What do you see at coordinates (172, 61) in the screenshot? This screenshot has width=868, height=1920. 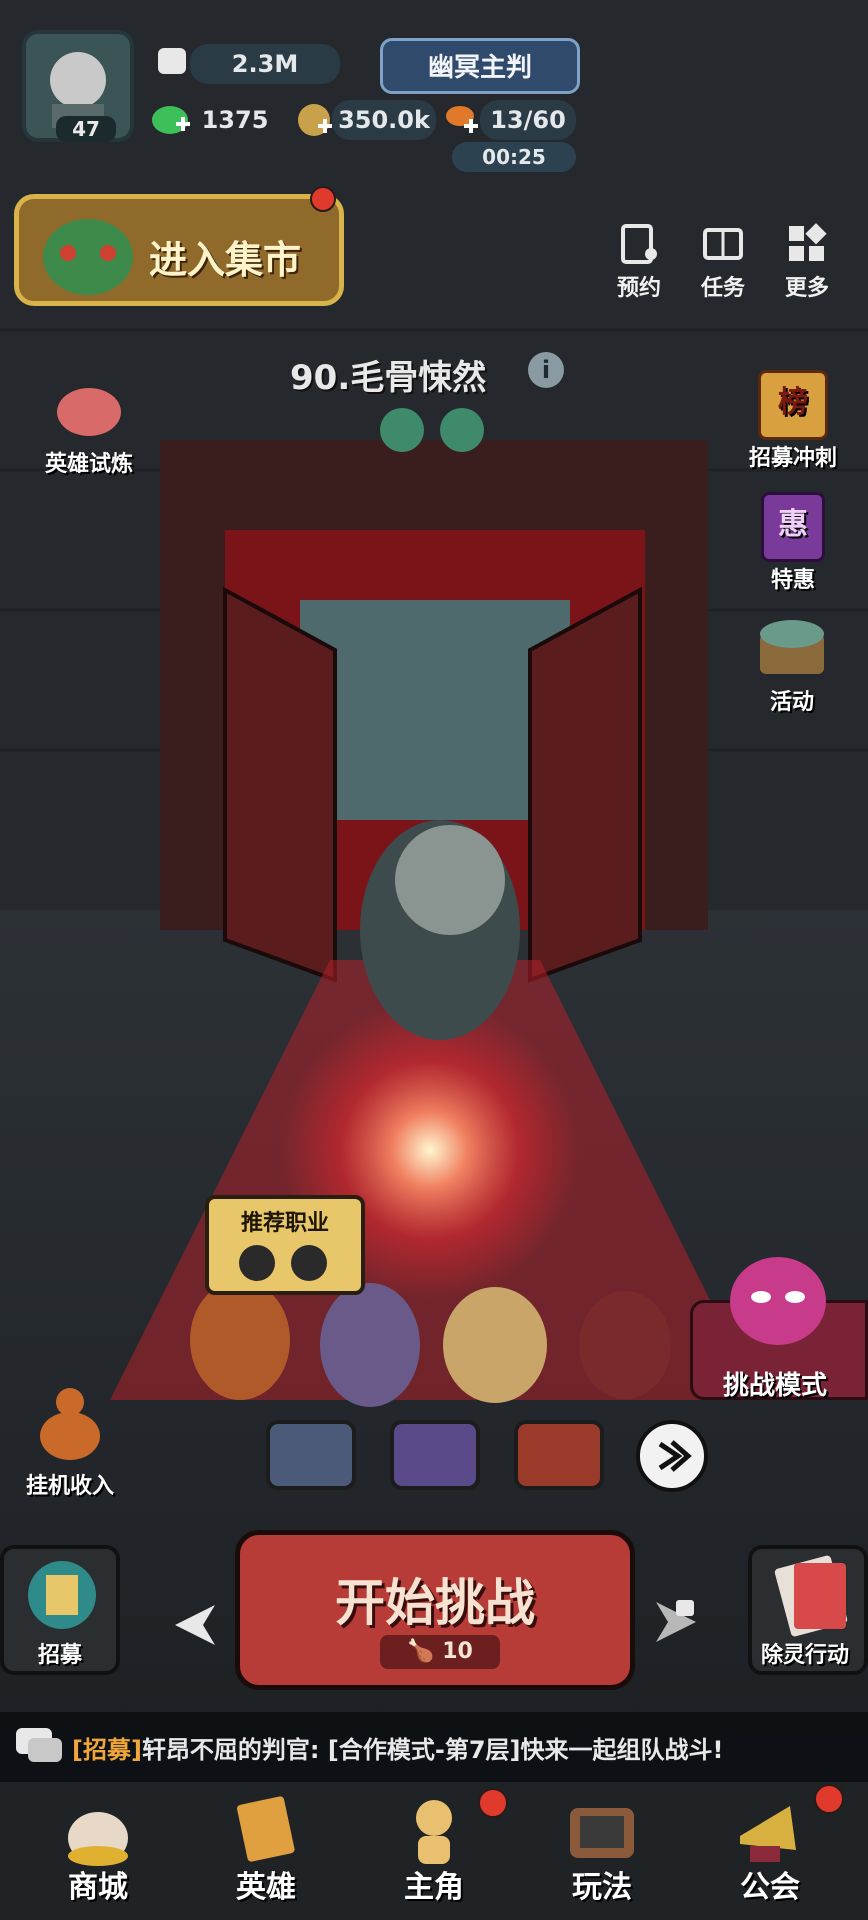 I see `fist-icon` at bounding box center [172, 61].